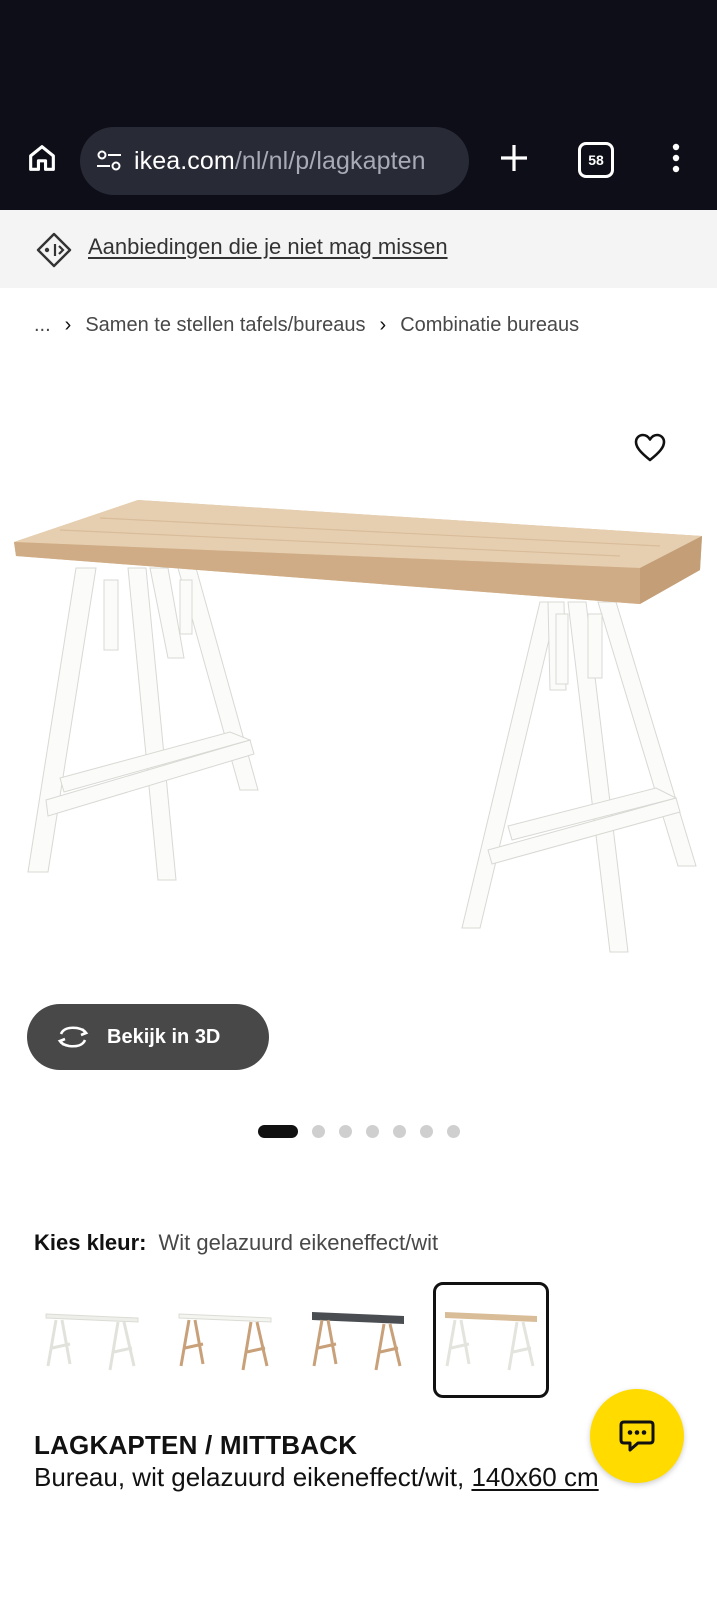  Describe the element at coordinates (676, 158) in the screenshot. I see `more-menu-icon` at that location.